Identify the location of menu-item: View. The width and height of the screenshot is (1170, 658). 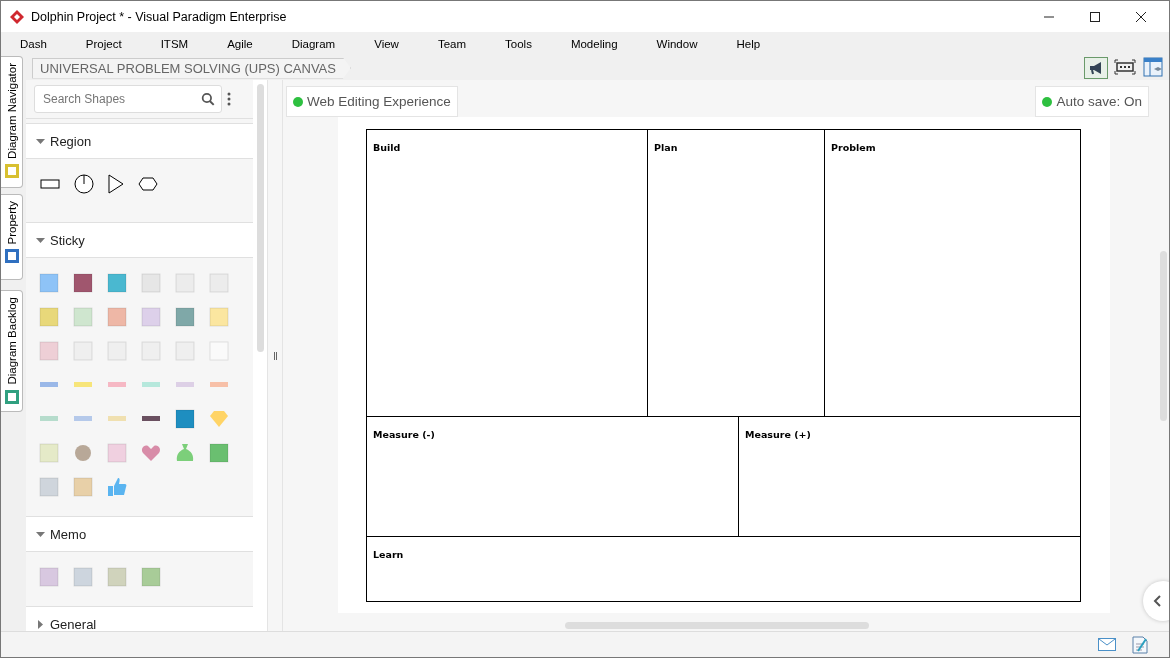
(386, 44).